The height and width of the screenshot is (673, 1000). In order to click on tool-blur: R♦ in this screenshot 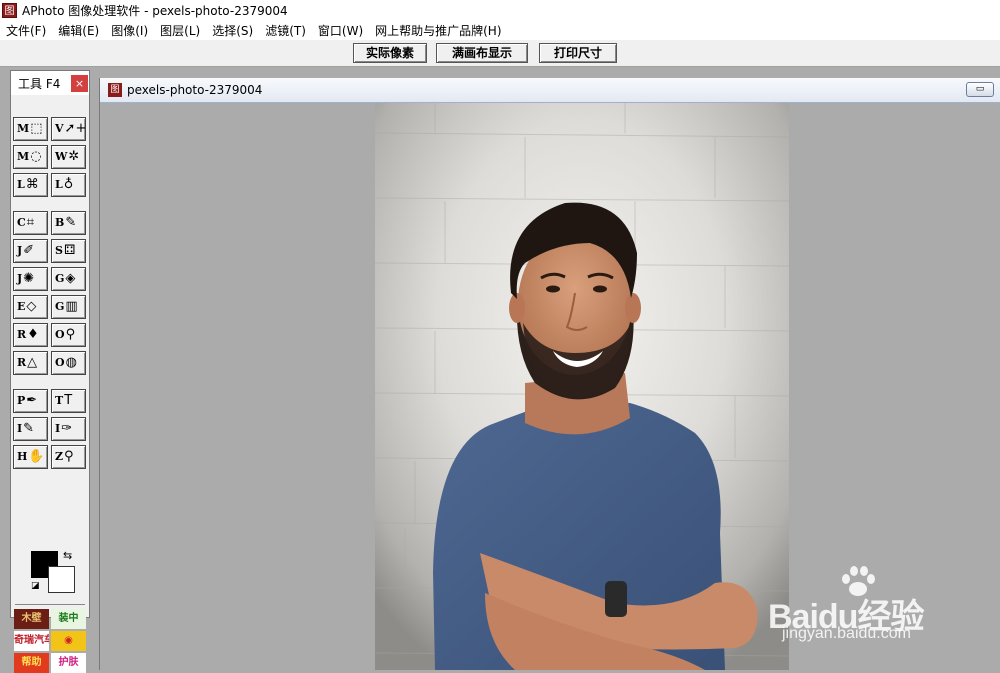, I will do `click(30, 335)`.